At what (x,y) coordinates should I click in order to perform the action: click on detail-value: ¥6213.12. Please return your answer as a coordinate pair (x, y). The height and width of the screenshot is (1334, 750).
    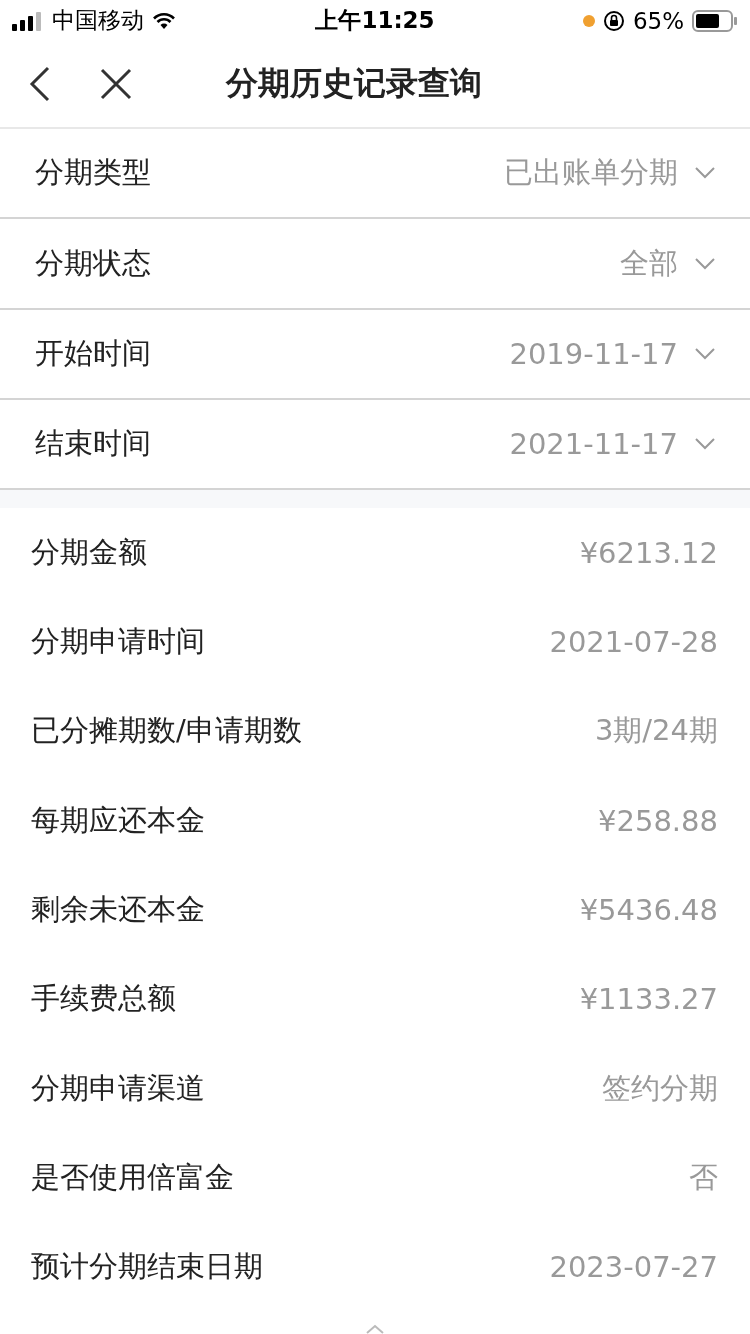
    Looking at the image, I should click on (648, 552).